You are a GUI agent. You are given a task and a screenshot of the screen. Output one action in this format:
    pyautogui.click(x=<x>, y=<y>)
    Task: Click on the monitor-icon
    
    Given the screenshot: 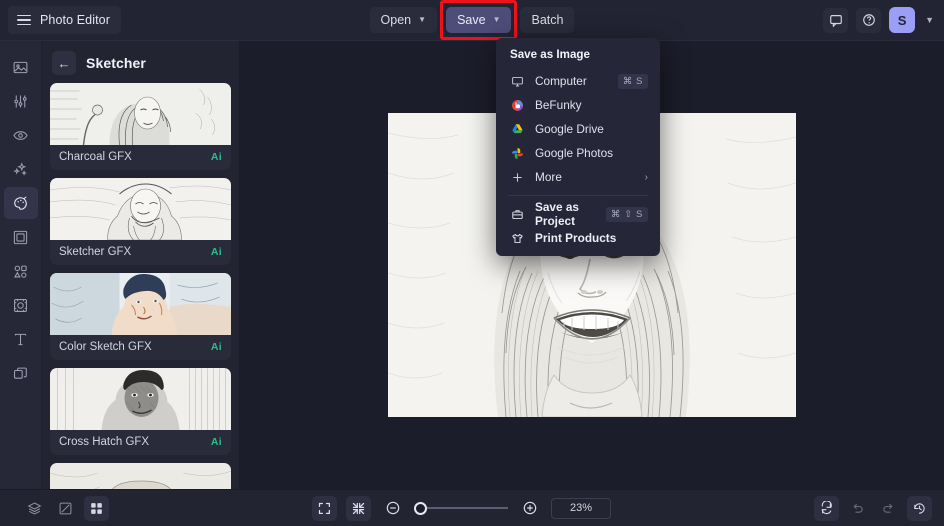 What is the action you would take?
    pyautogui.click(x=517, y=81)
    